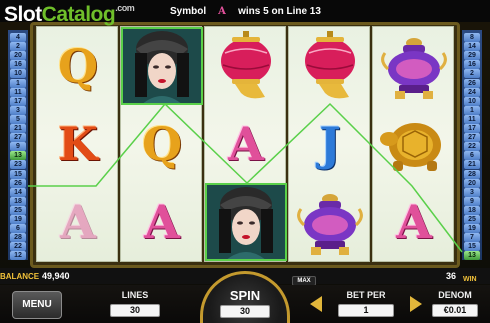 The height and width of the screenshot is (323, 490). Describe the element at coordinates (472, 201) in the screenshot. I see `payline-right-9: 9` at that location.